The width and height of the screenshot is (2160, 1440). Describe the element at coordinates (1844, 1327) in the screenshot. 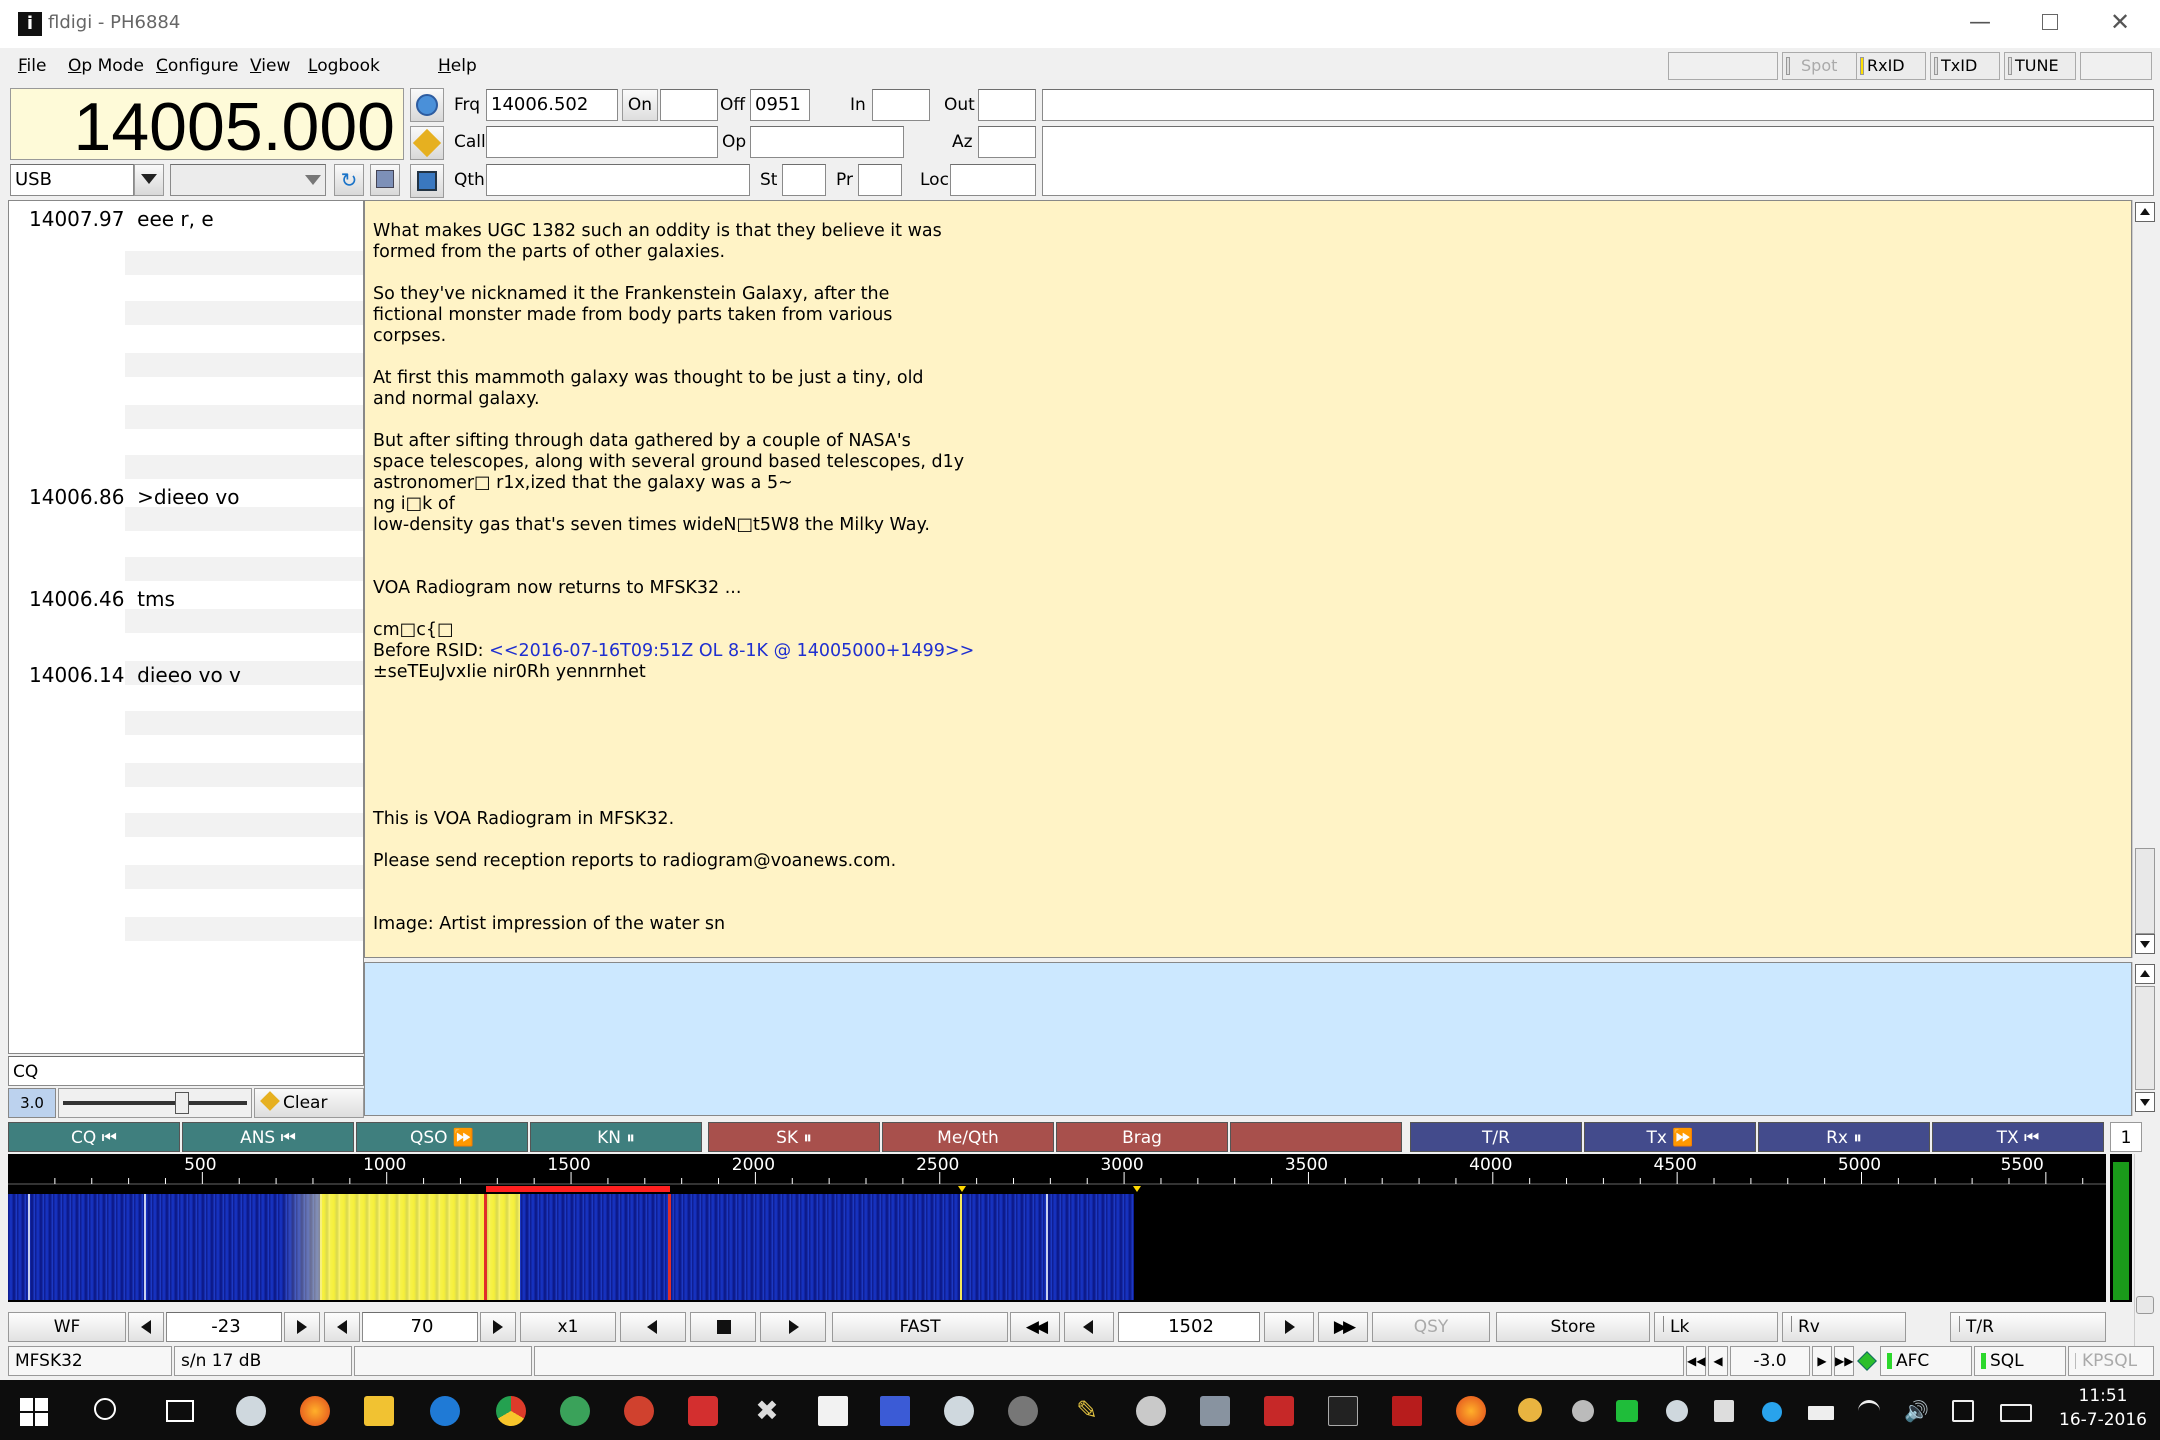

I see `reverse-toggle: Rv` at that location.